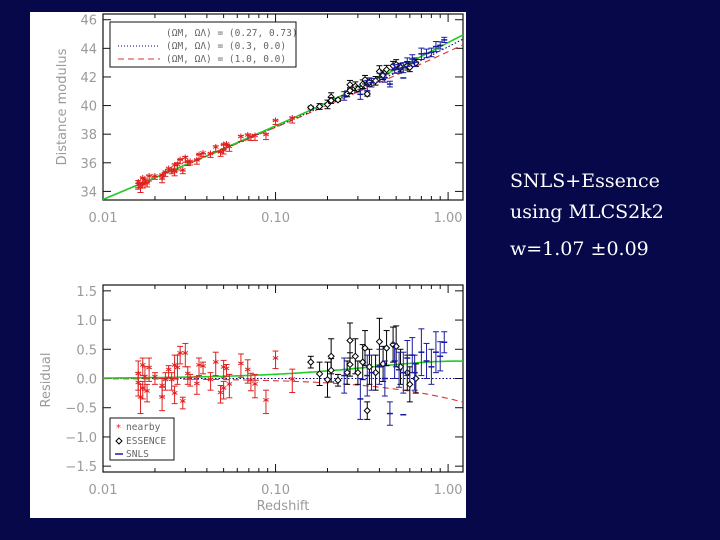  I want to click on y-tick-label: −1.5, so click(81, 467).